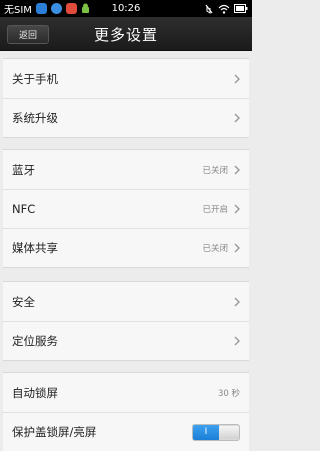  Describe the element at coordinates (54, 432) in the screenshot. I see `setting-label: 保护盖锁屏/亮屏` at that location.